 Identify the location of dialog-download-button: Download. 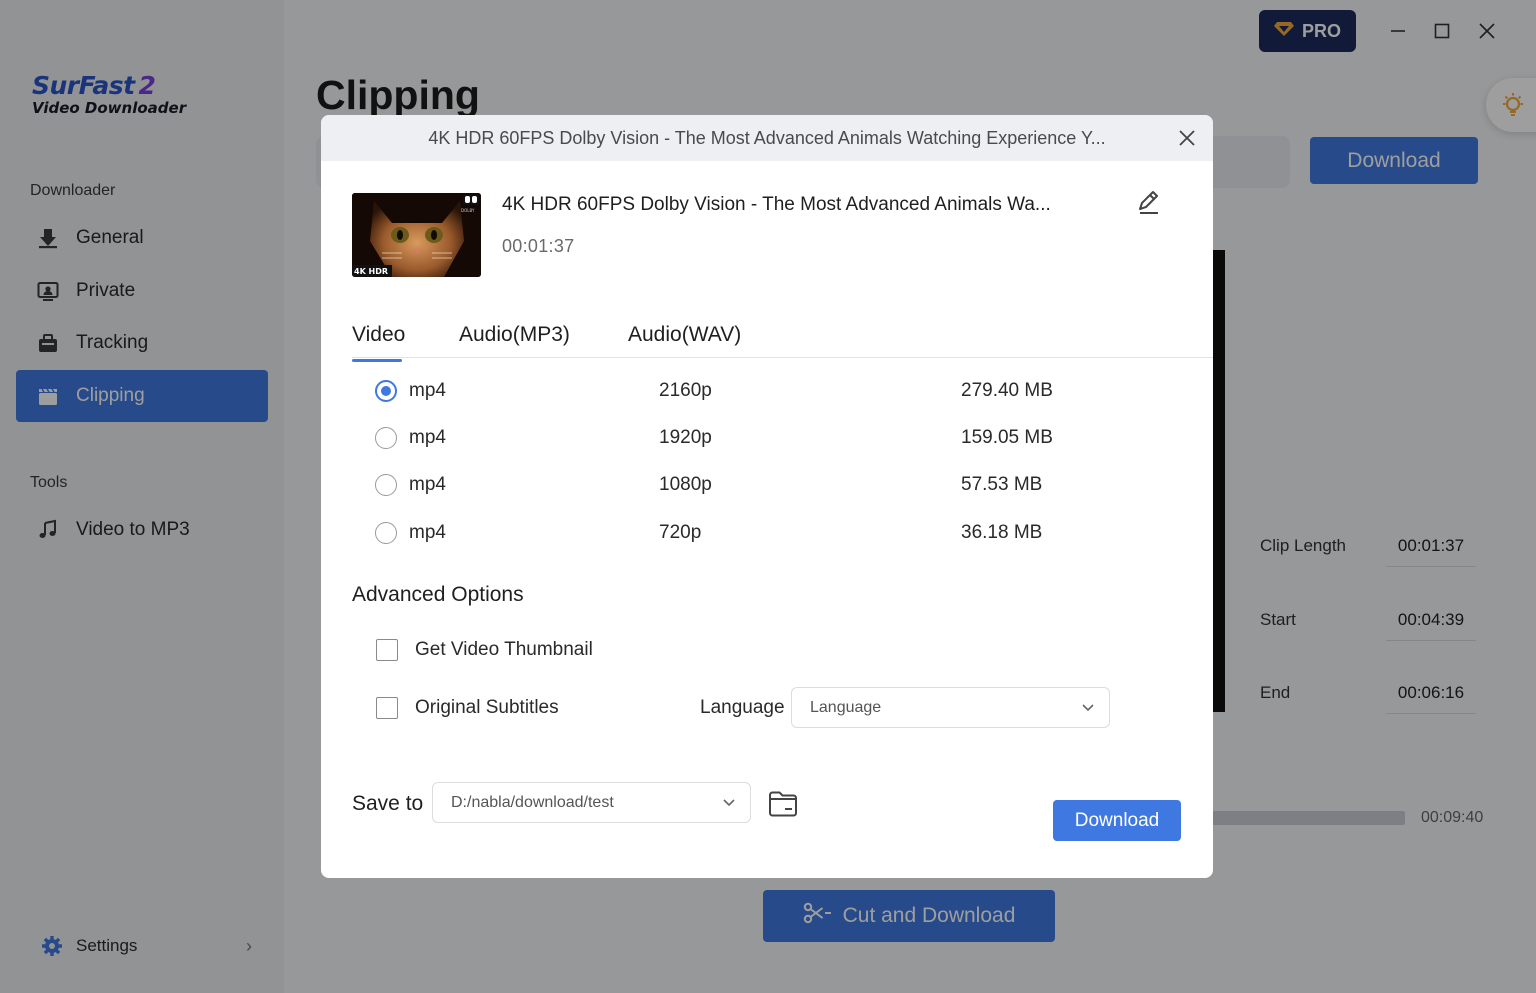
(1117, 820).